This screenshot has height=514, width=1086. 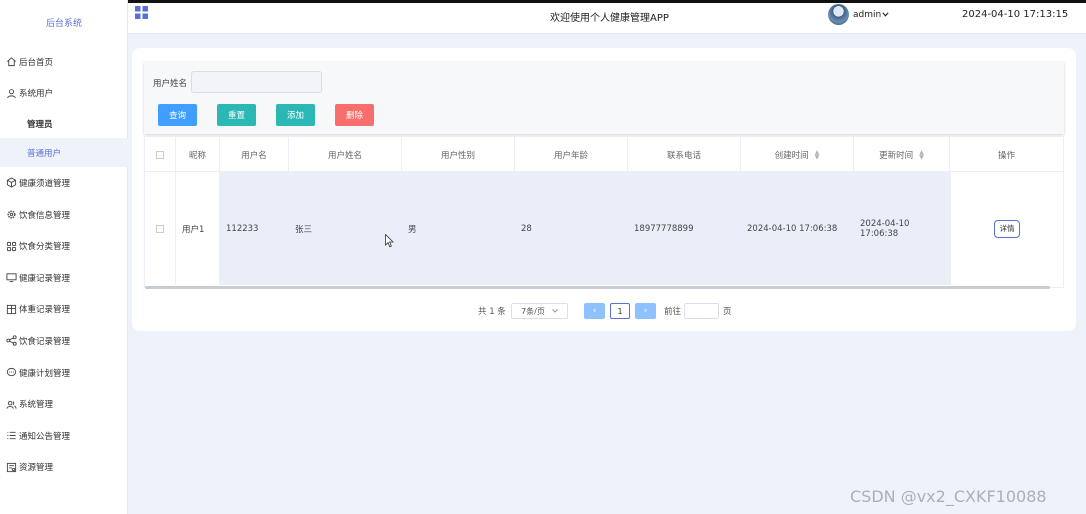 I want to click on monitor-icon, so click(x=11, y=278).